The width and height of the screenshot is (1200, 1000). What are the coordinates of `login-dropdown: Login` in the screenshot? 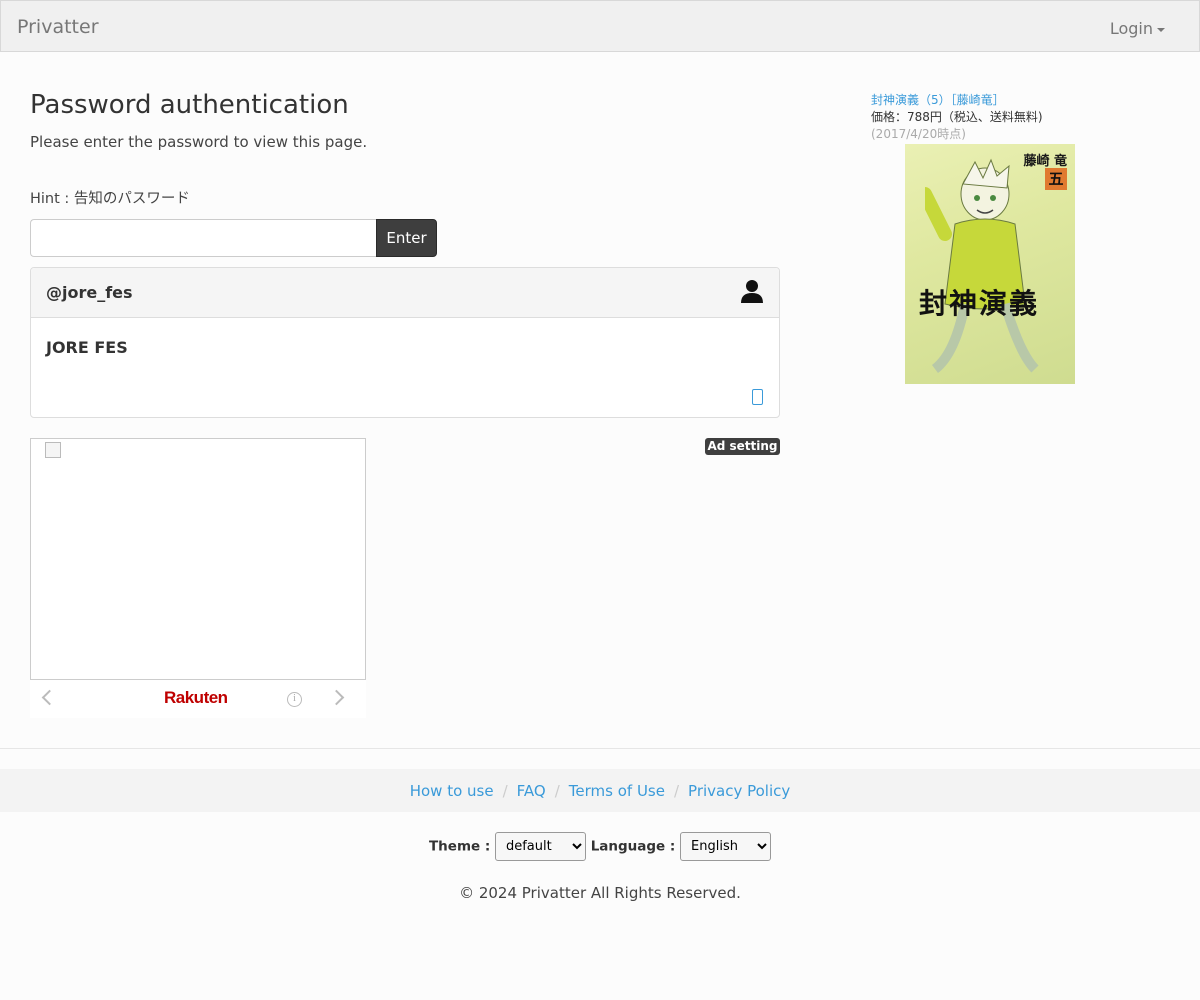 It's located at (1131, 28).